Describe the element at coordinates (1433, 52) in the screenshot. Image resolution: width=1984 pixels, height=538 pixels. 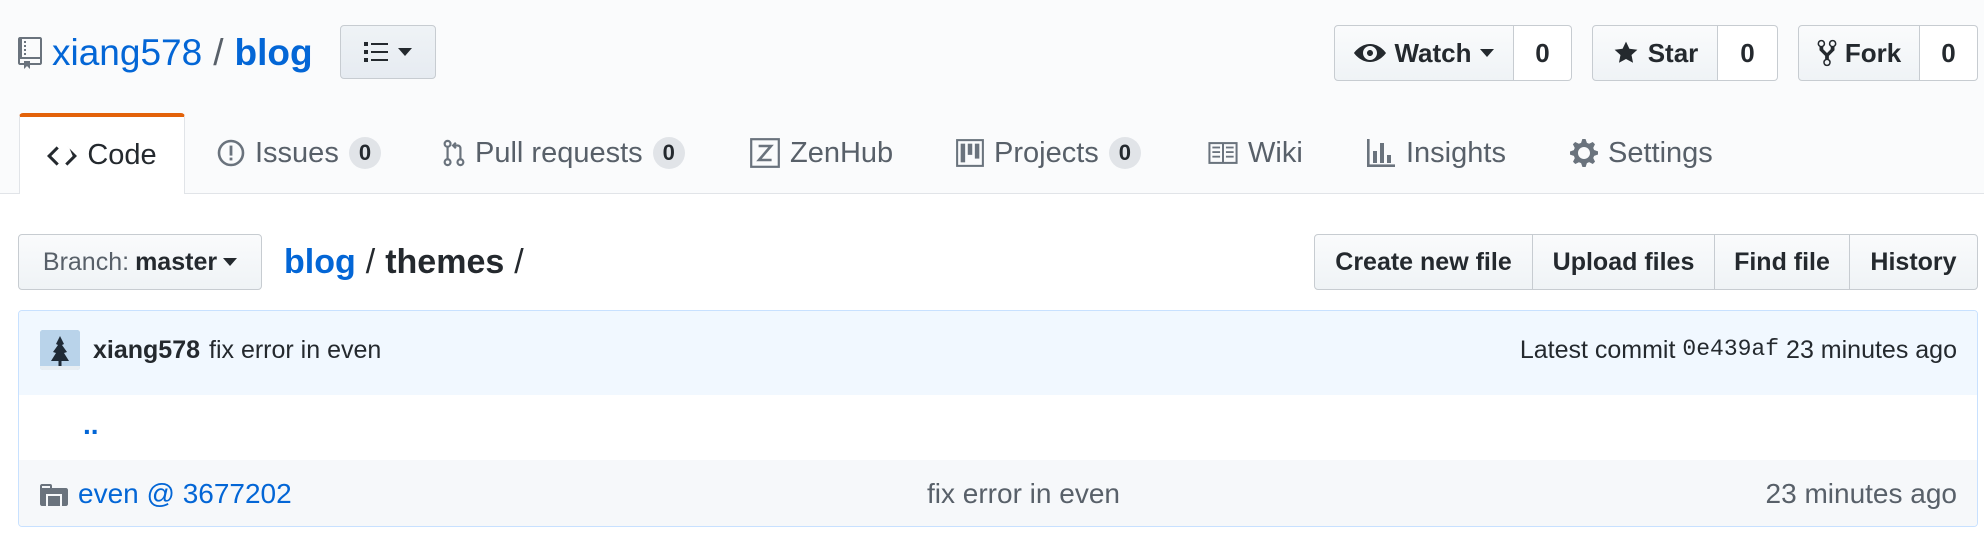
I see `watch-label: Watch` at that location.